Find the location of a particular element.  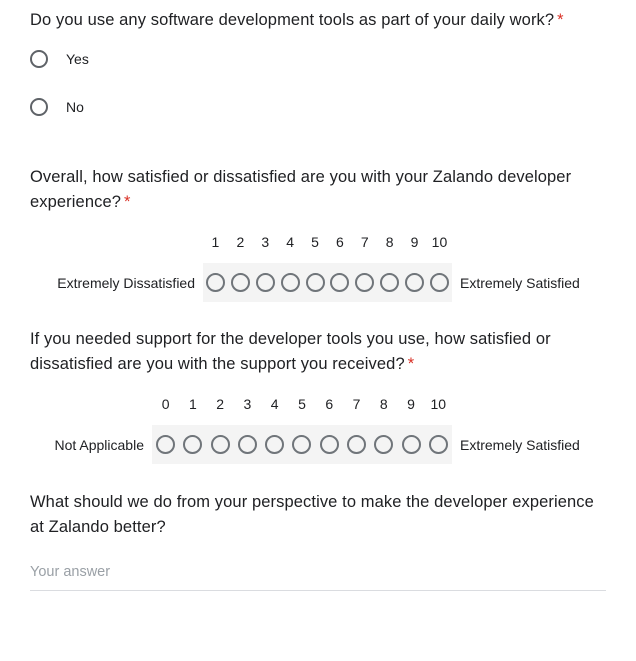

short-answer-field is located at coordinates (318, 576).